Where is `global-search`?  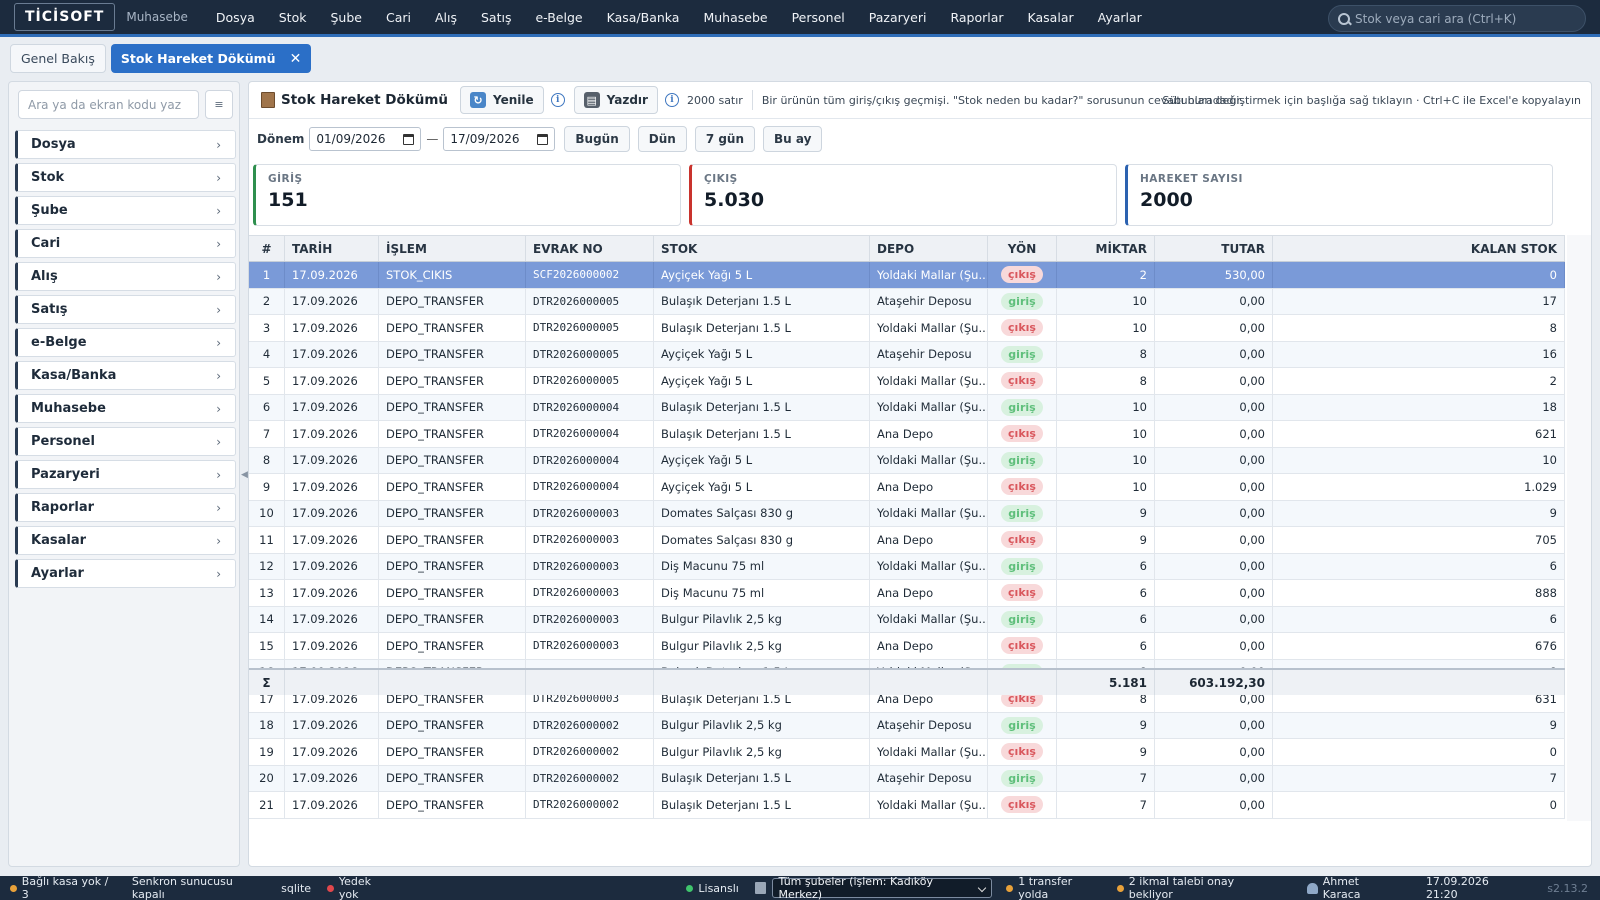 global-search is located at coordinates (1457, 18).